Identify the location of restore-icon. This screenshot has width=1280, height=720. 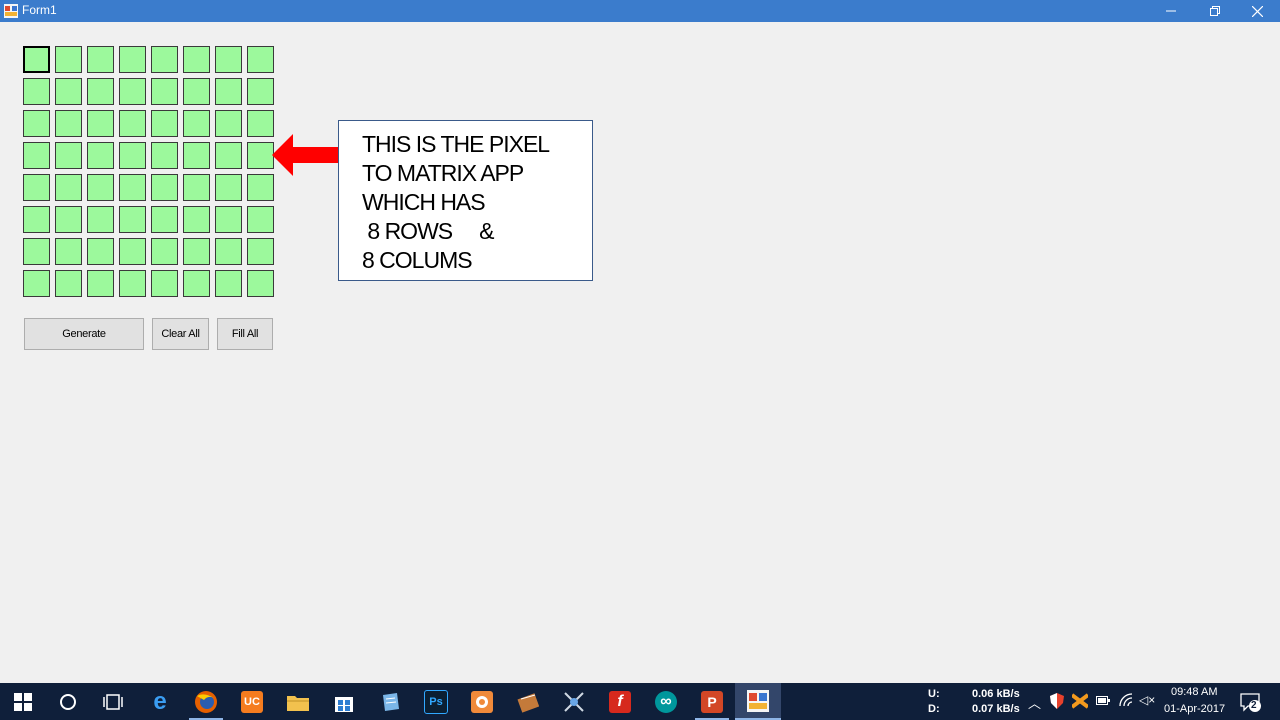
(1215, 11).